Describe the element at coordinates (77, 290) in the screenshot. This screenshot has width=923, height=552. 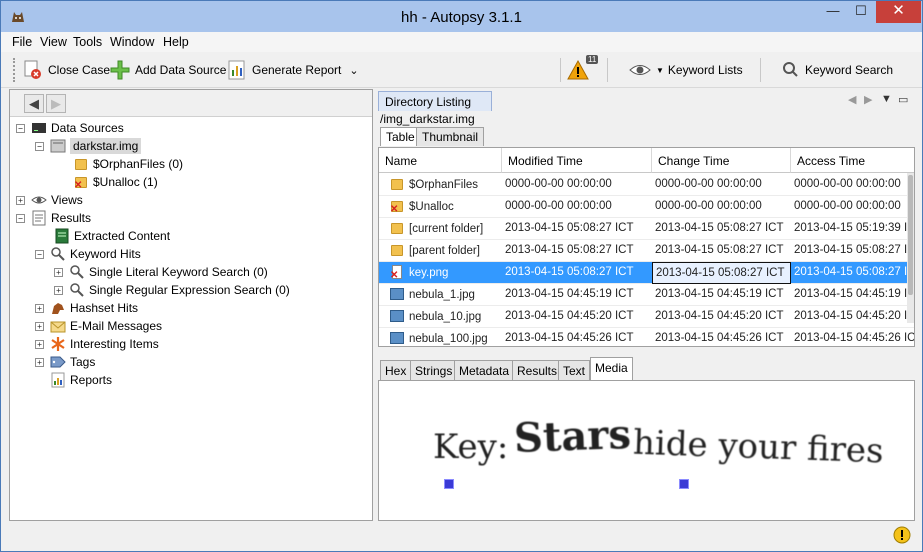
I see `search-icon` at that location.